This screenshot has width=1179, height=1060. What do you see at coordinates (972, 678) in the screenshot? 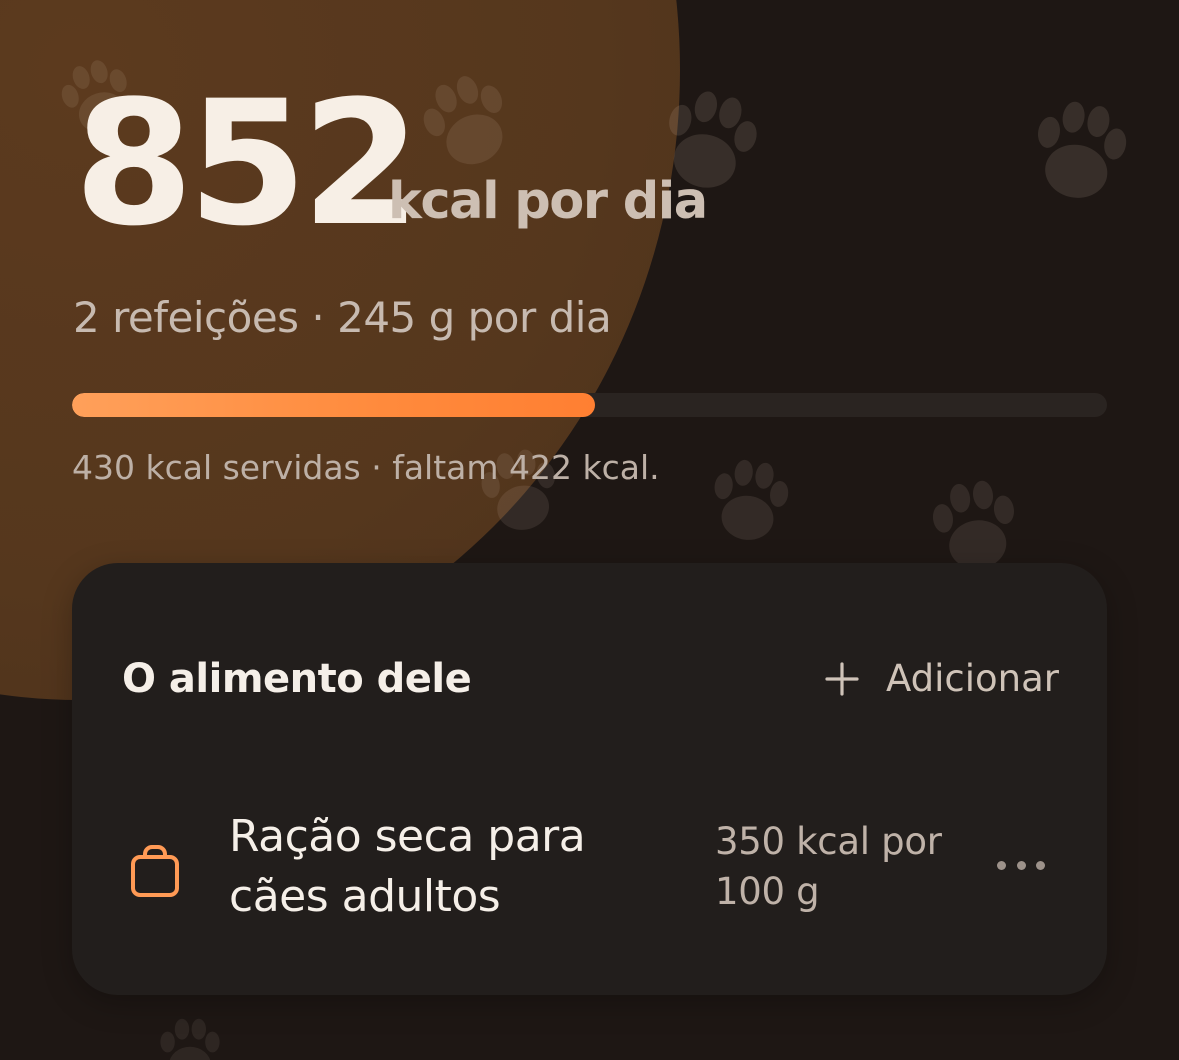
I see `add-food-label: Adicionar` at bounding box center [972, 678].